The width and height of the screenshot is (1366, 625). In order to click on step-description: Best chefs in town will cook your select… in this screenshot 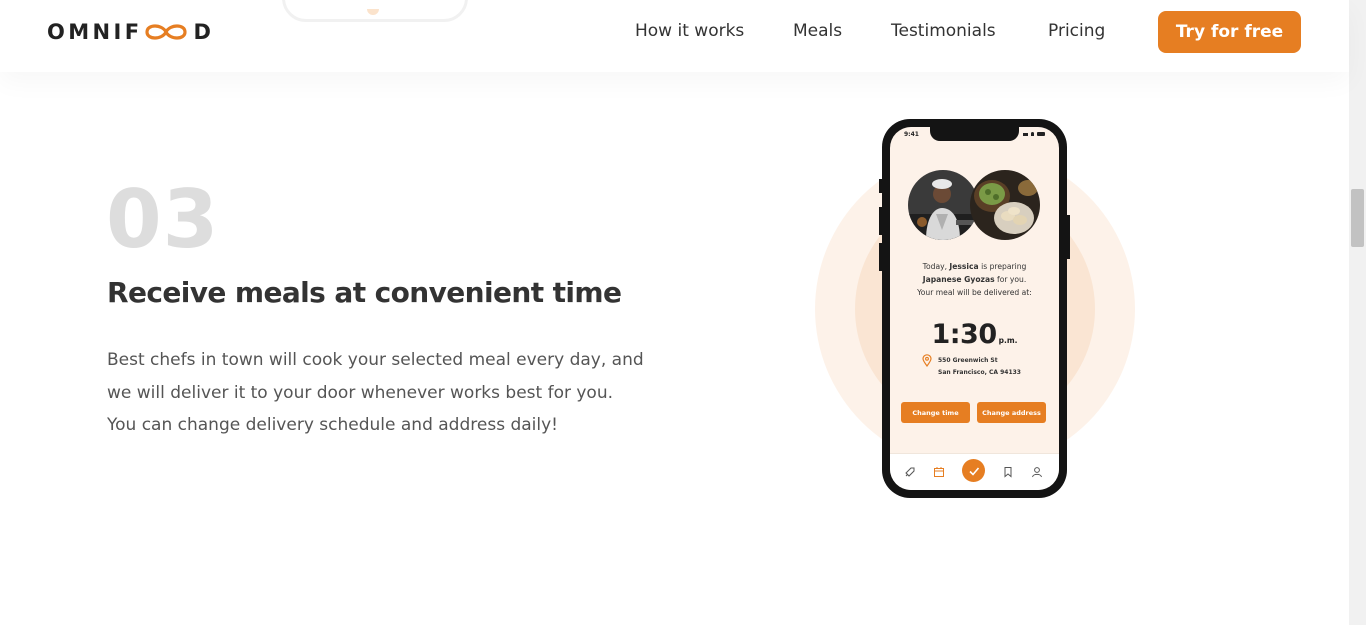, I will do `click(375, 392)`.